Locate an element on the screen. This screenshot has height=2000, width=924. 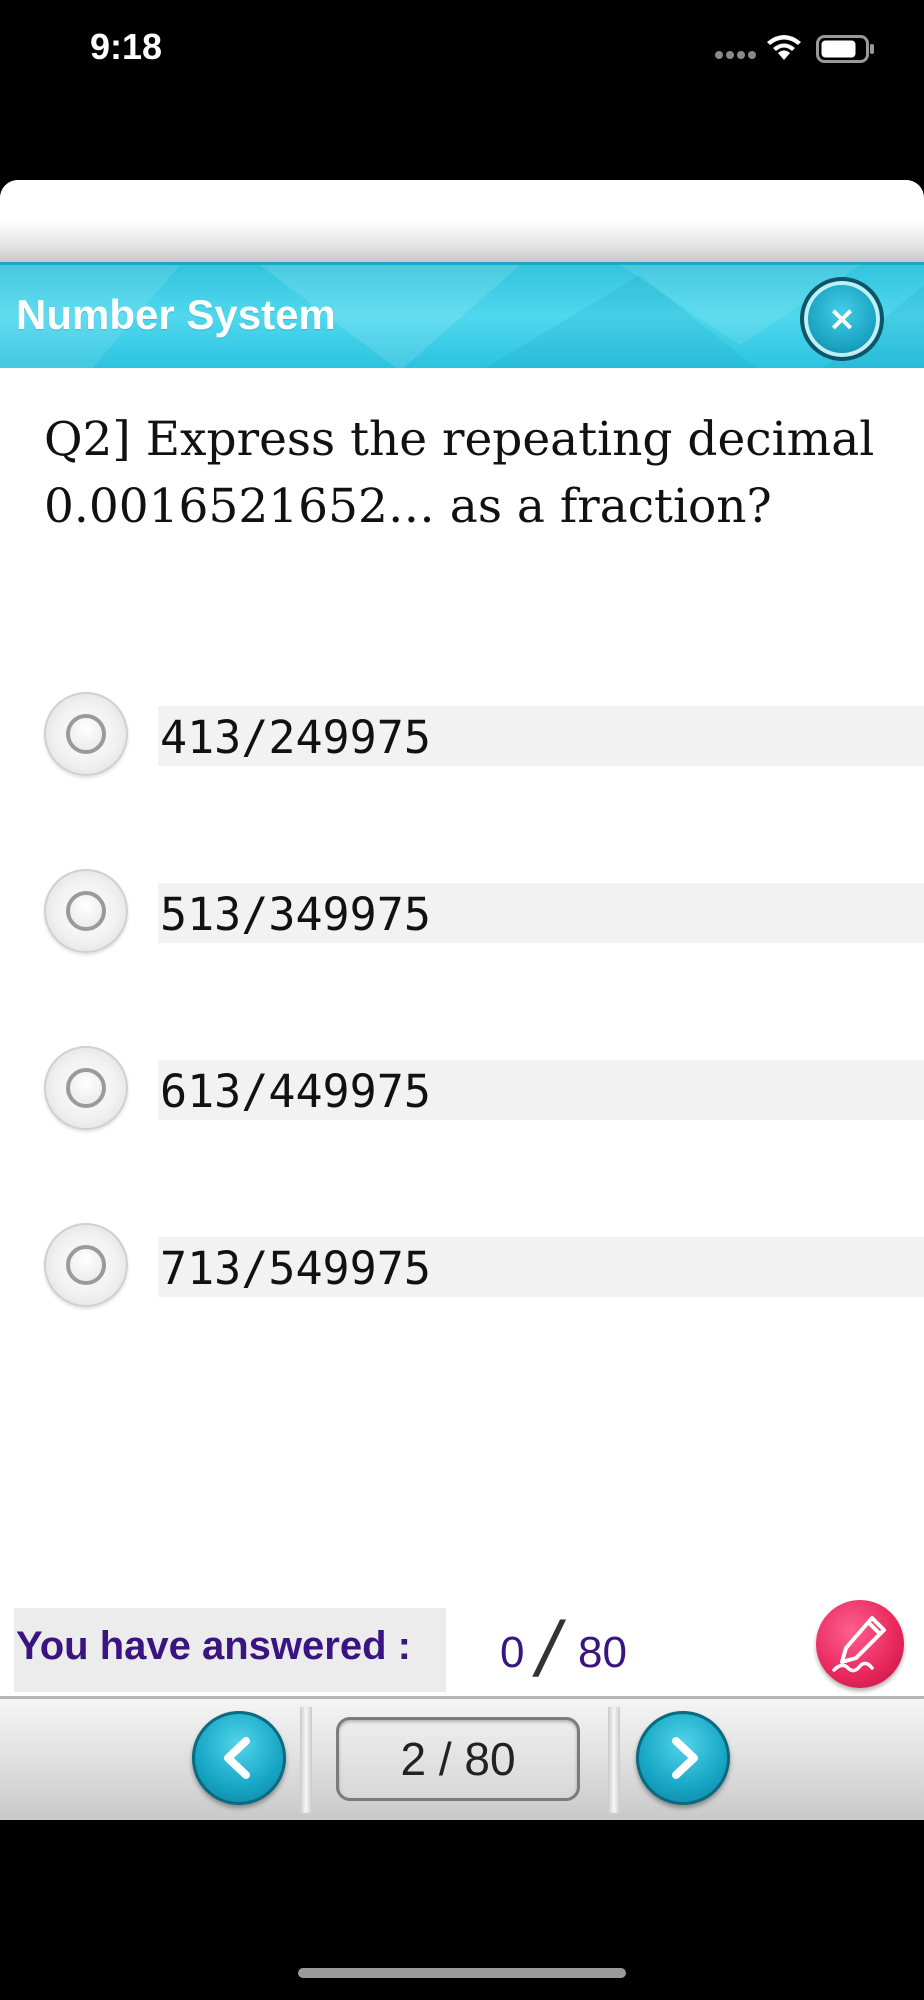
option-label: 613/449975 is located at coordinates (541, 1090).